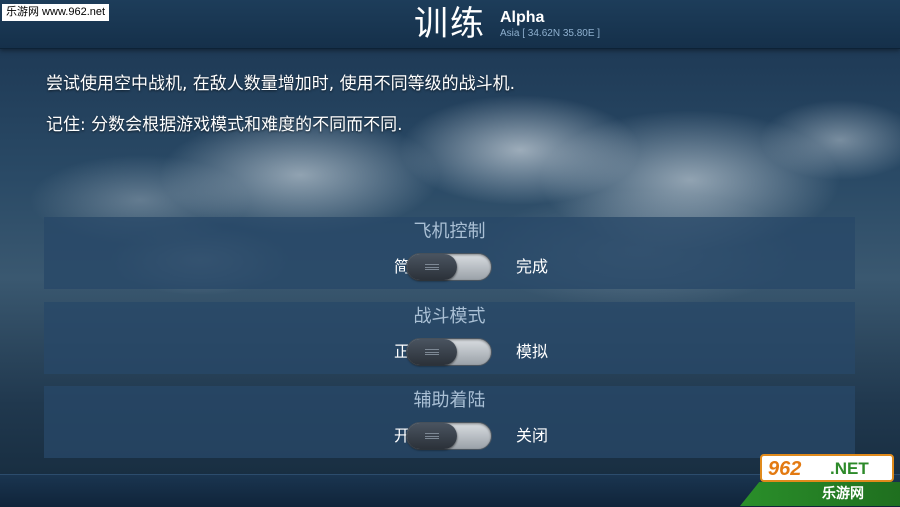 The image size is (900, 507). Describe the element at coordinates (449, 400) in the screenshot. I see `setting-title: 辅助着陆` at that location.